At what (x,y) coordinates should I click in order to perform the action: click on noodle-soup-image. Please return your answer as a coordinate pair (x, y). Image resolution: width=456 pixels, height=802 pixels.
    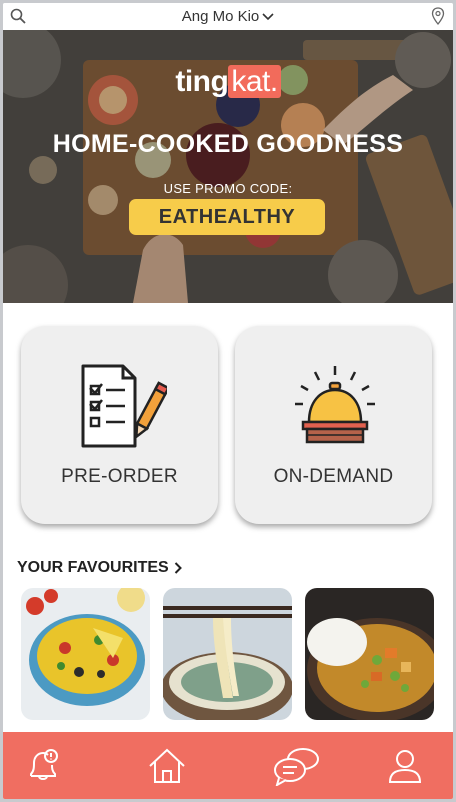
    Looking at the image, I should click on (227, 654).